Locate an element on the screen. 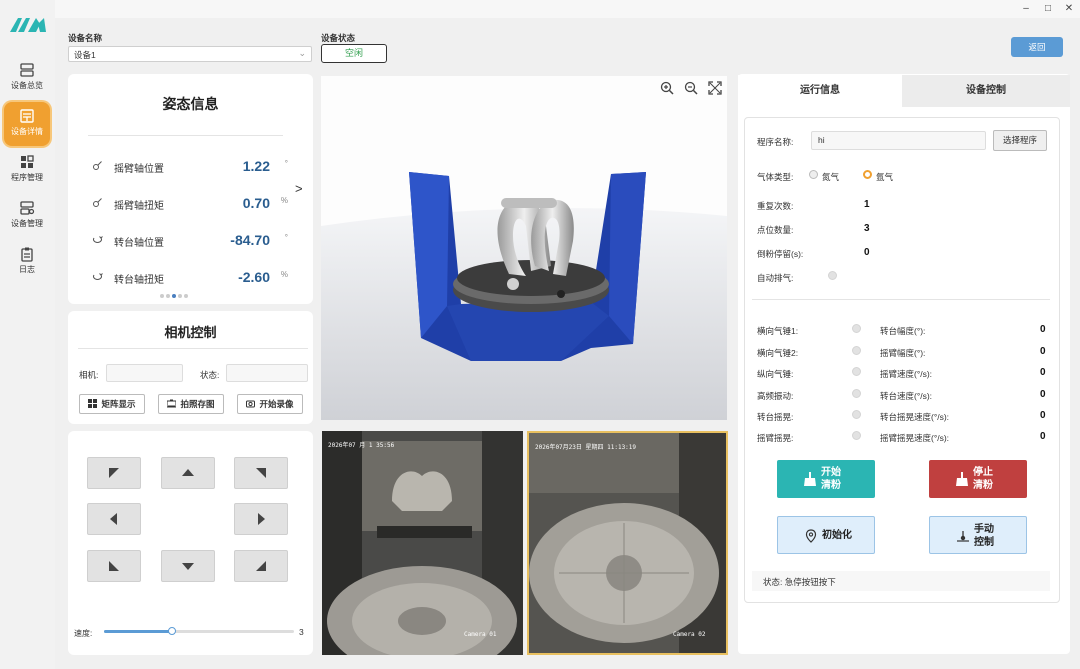  matrix-display-button: 矩阵显示 is located at coordinates (112, 404).